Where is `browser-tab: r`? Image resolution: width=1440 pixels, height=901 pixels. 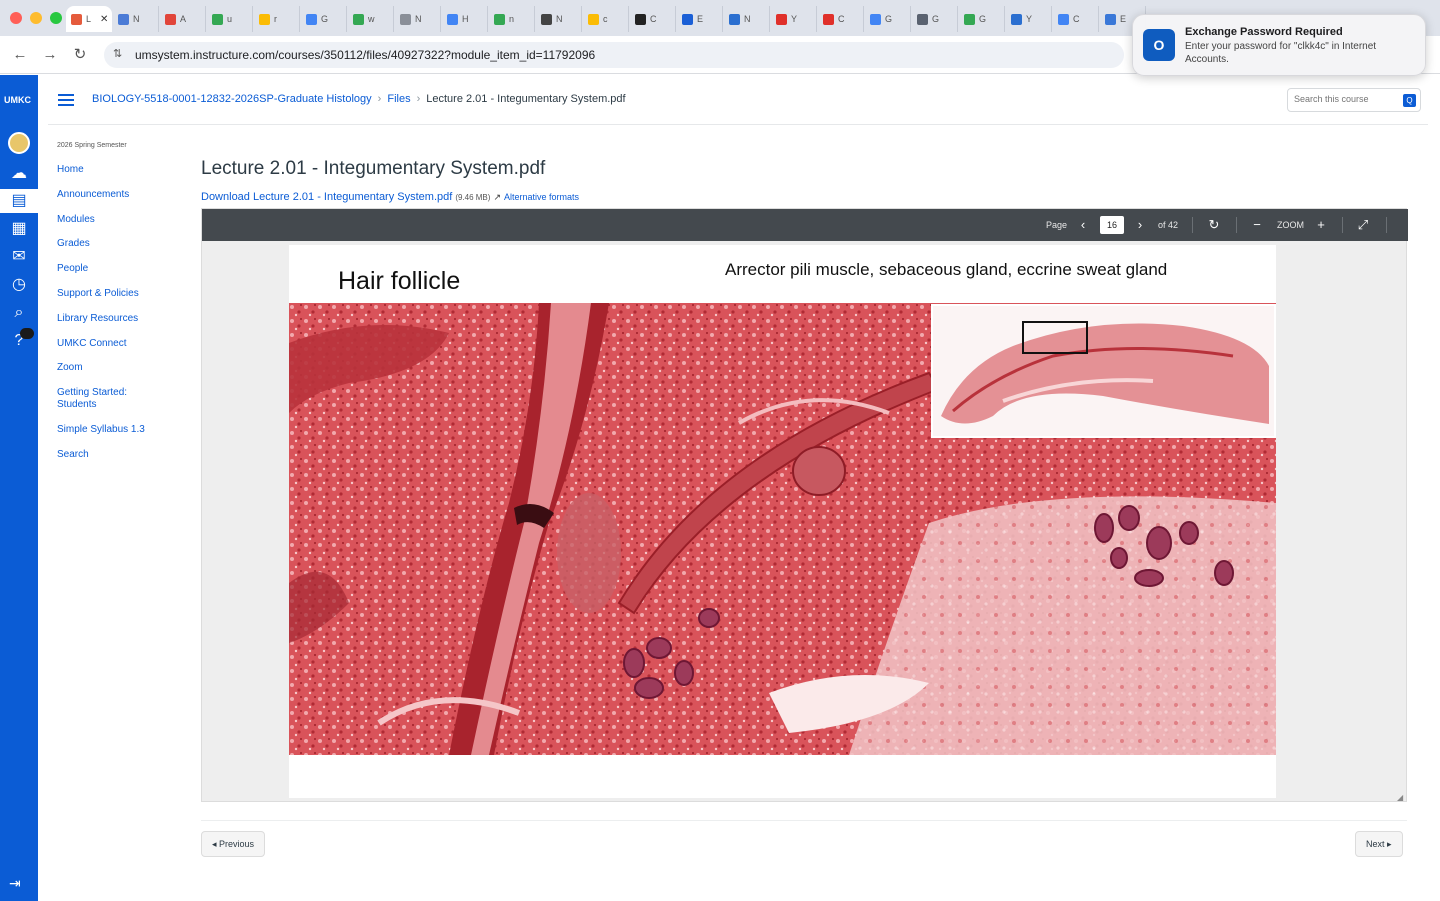
browser-tab: r is located at coordinates (277, 19).